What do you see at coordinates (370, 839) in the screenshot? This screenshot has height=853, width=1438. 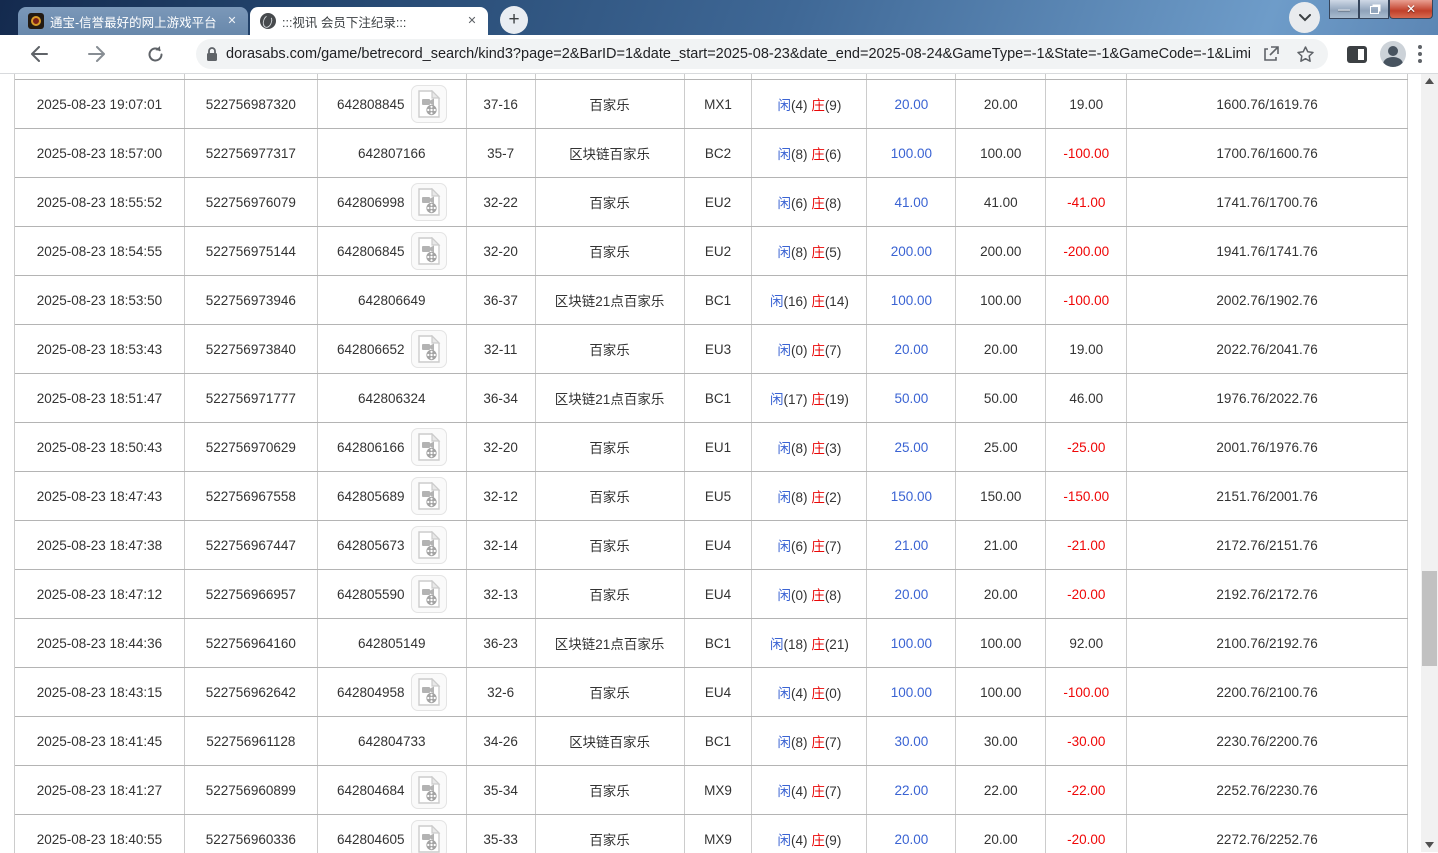 I see `game-number: 642804605` at bounding box center [370, 839].